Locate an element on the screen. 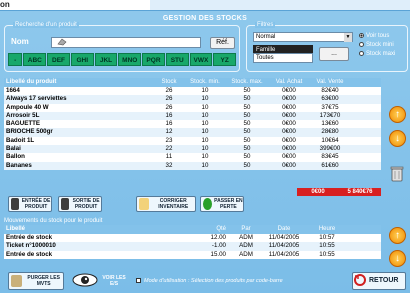 This screenshot has width=410, height=293. letter-filter-bar: - ABC DEF GHI JKL MNO PQR STU VWX YZ is located at coordinates (122, 59).